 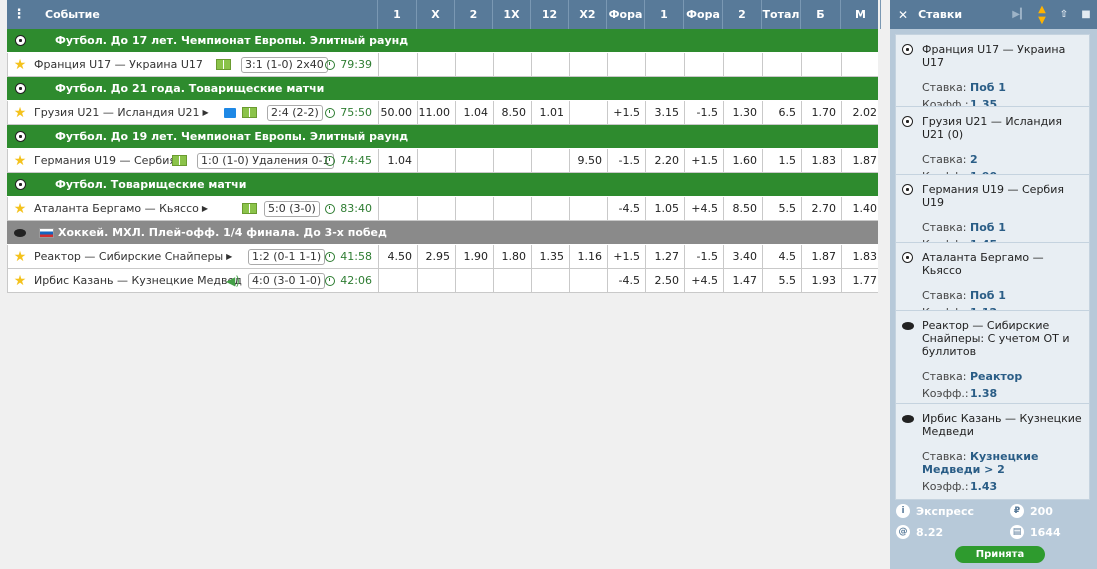 I want to click on menu-dots-icon: ⋮, so click(x=19, y=14).